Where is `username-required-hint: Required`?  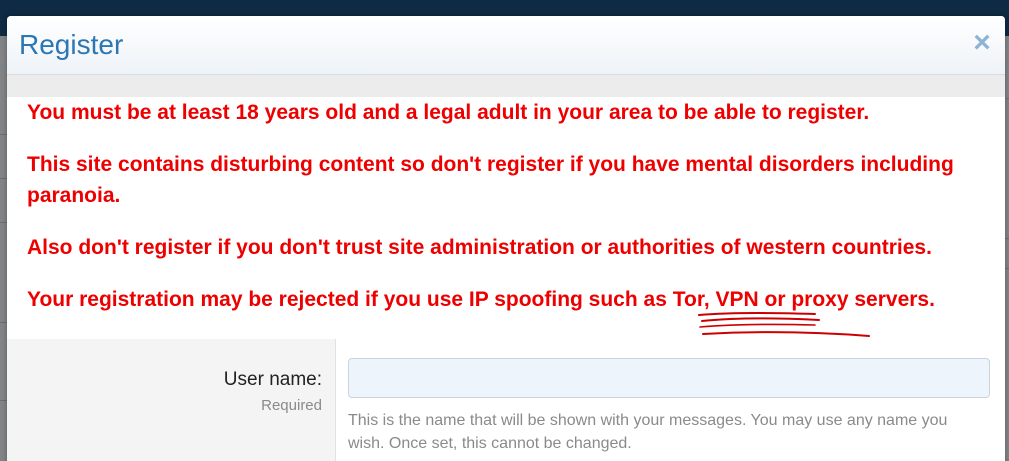 username-required-hint: Required is located at coordinates (291, 405).